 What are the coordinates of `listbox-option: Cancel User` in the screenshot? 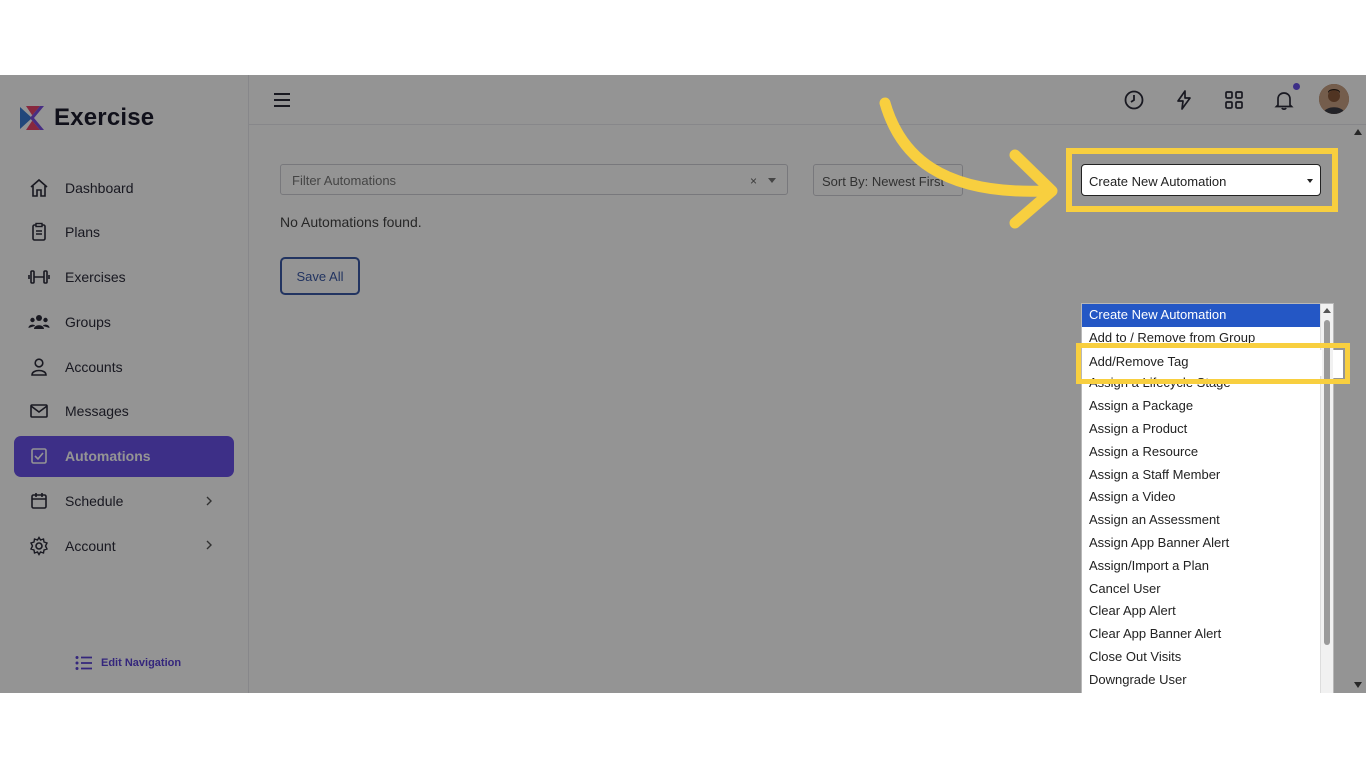 It's located at (1207, 589).